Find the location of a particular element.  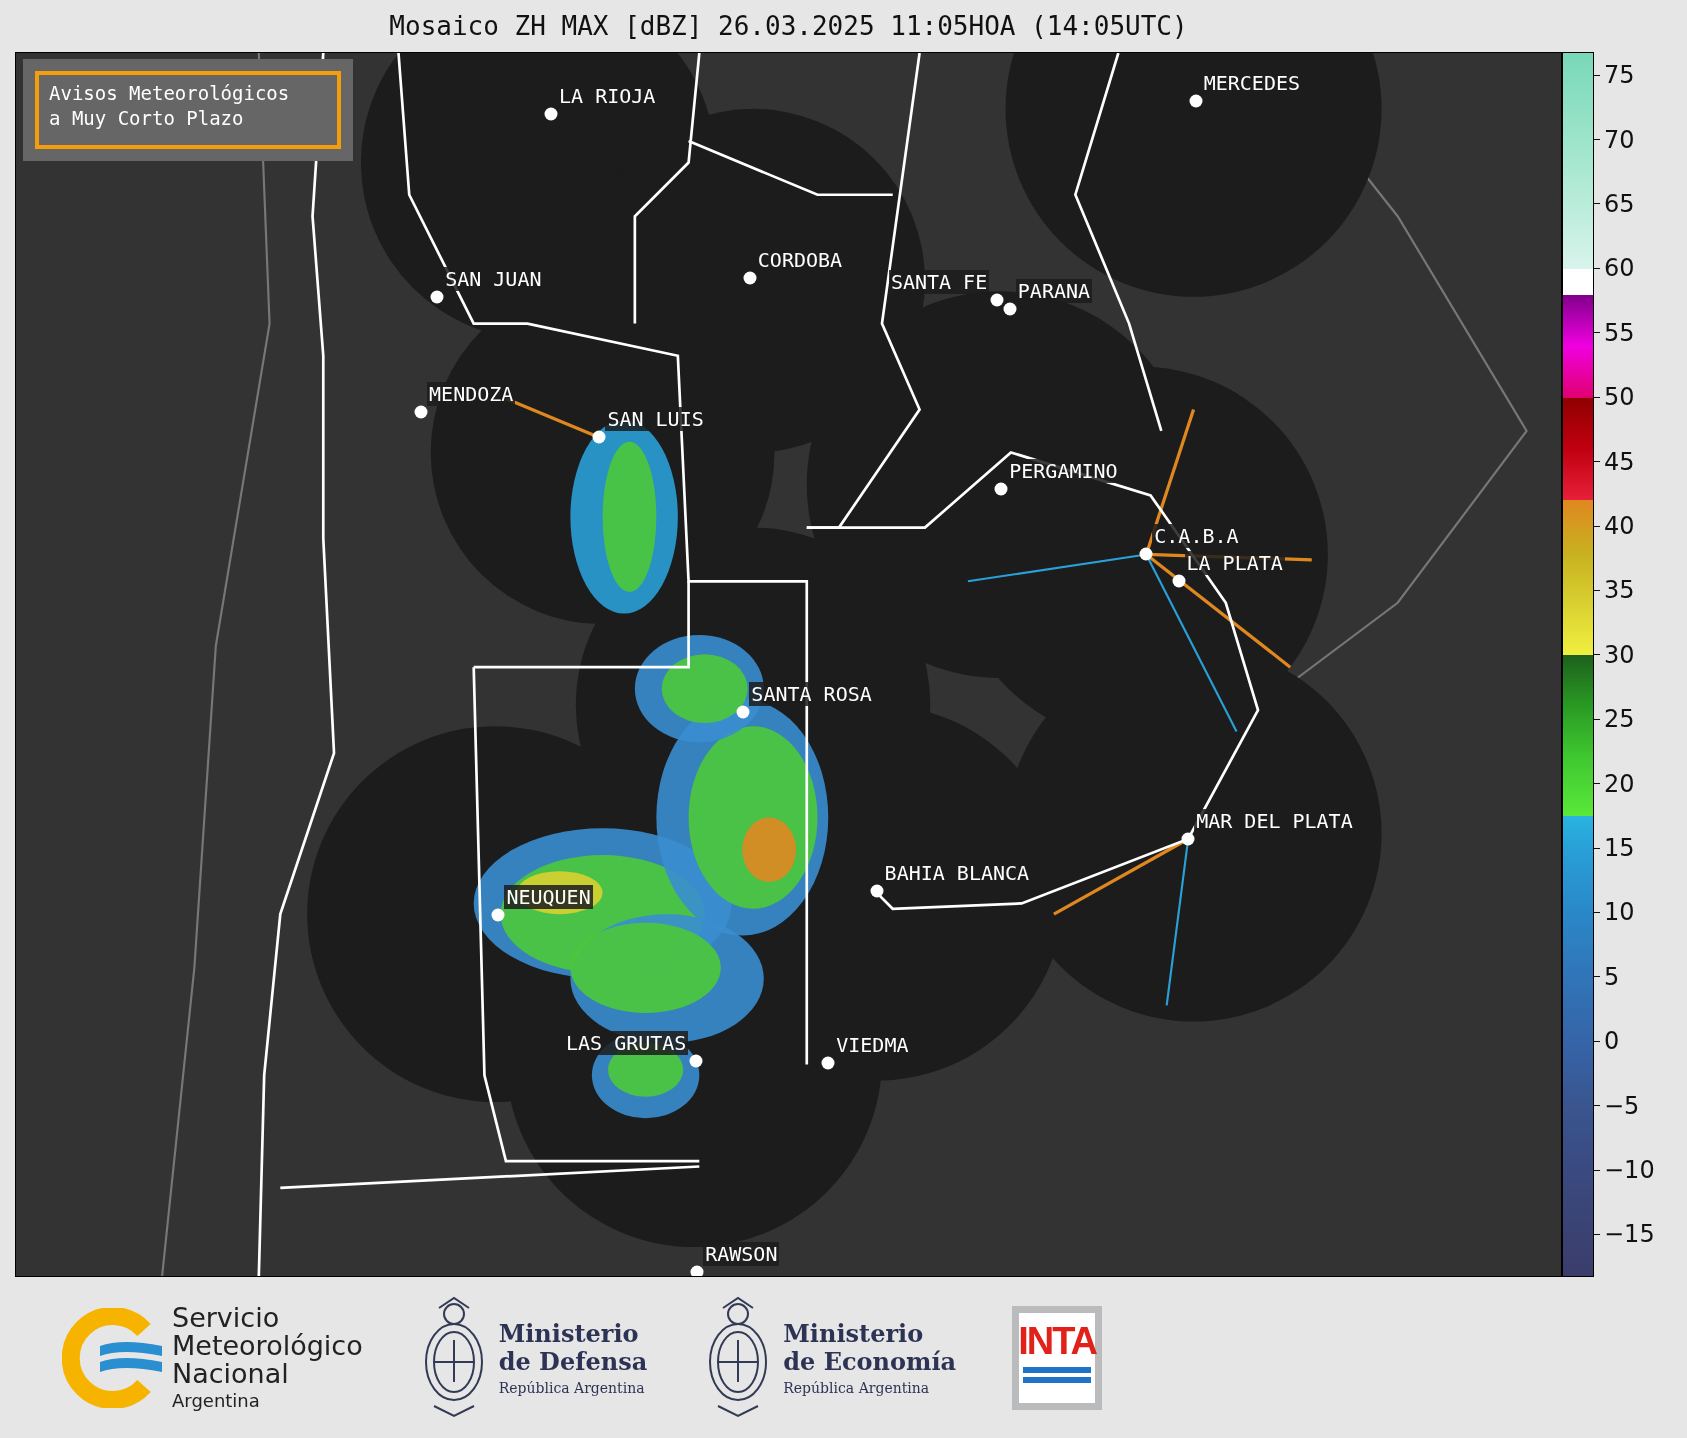

agency-name: Servicio is located at coordinates (226, 1318).